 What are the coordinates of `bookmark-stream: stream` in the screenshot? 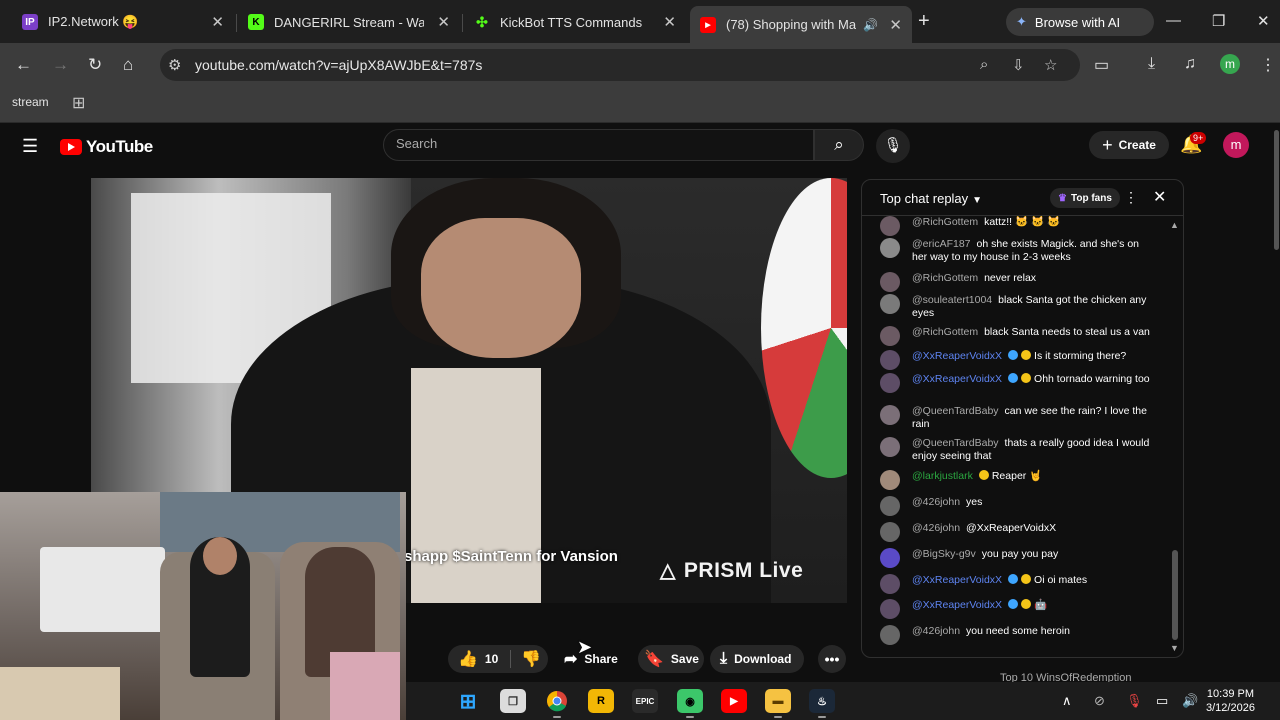 It's located at (30, 102).